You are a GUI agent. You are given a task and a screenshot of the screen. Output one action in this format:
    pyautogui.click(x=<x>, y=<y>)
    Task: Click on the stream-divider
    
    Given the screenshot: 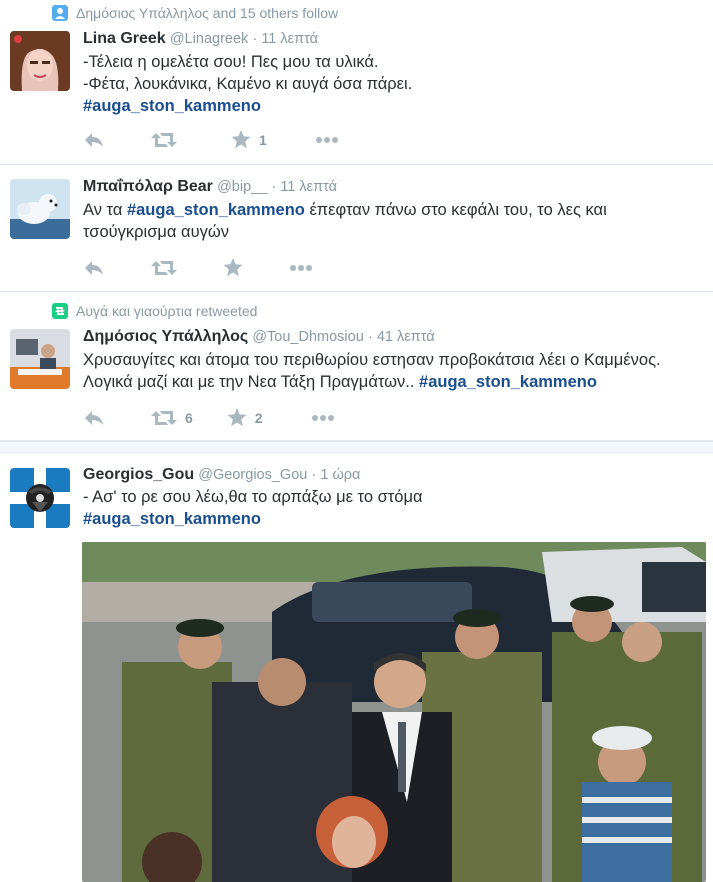 What is the action you would take?
    pyautogui.click(x=356, y=447)
    